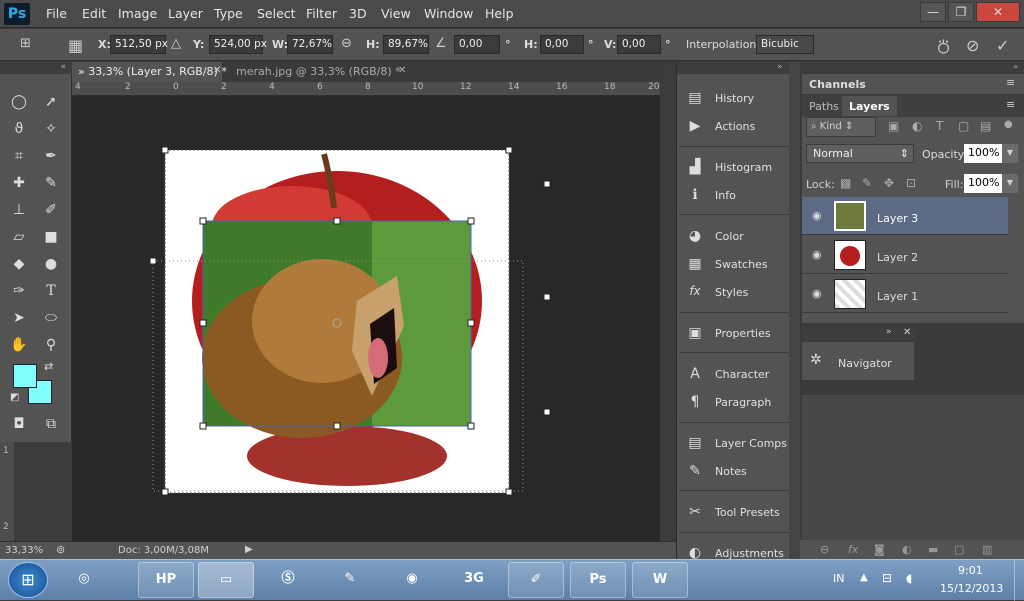 This screenshot has width=1024, height=601. I want to click on status-icon: ⊚, so click(60, 549).